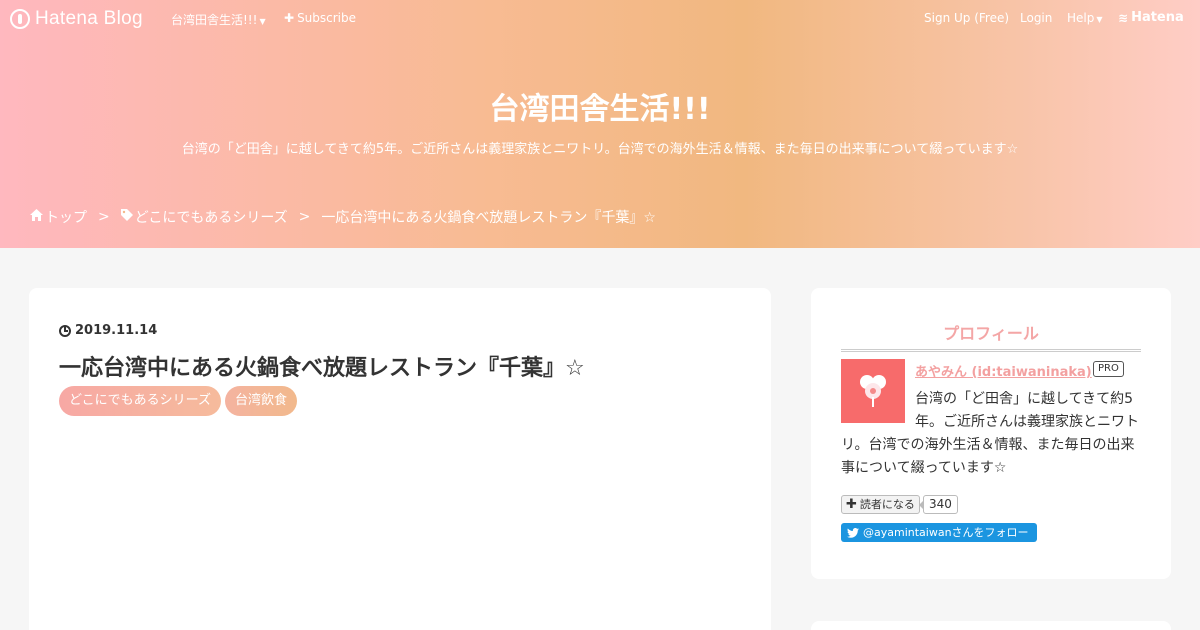 This screenshot has width=1200, height=630. Describe the element at coordinates (1157, 17) in the screenshot. I see `hatena-label: Hatena` at that location.